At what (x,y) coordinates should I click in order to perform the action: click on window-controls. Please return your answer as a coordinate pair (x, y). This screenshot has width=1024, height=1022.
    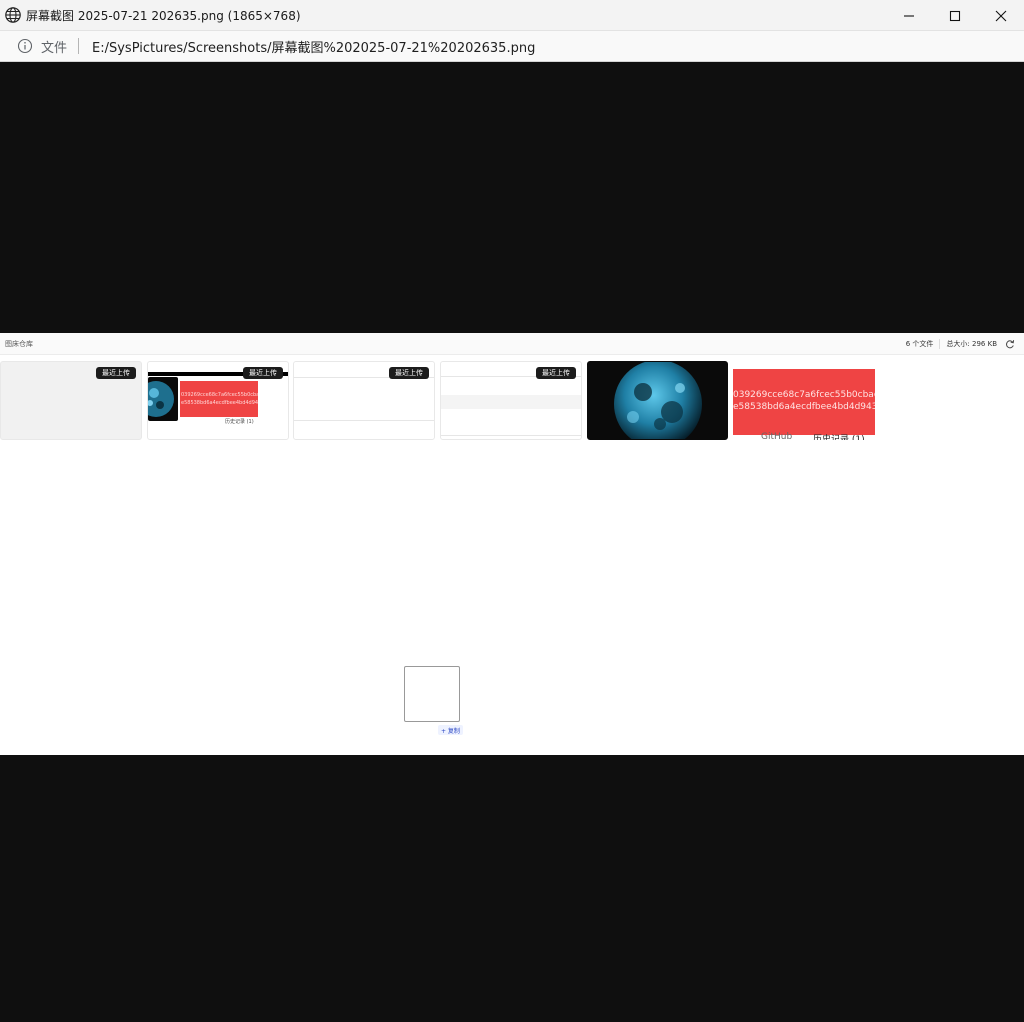
    Looking at the image, I should click on (955, 15).